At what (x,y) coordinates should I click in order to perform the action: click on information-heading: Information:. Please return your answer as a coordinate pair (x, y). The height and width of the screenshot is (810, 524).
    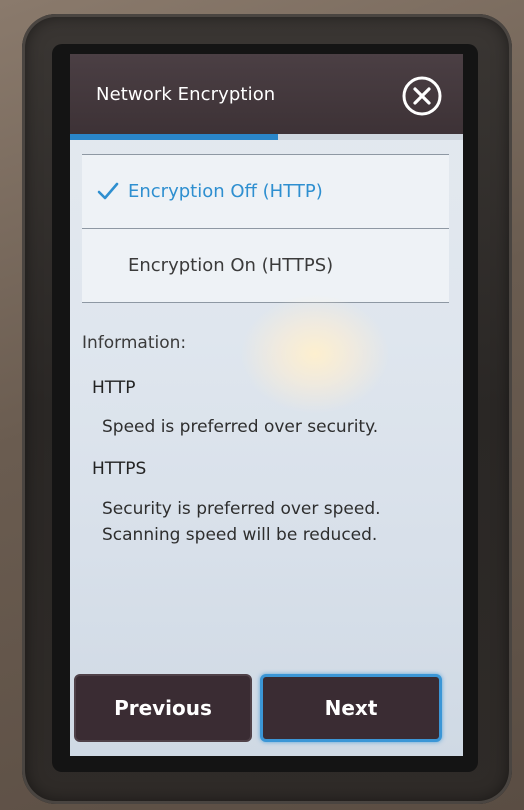
    Looking at the image, I should click on (134, 343).